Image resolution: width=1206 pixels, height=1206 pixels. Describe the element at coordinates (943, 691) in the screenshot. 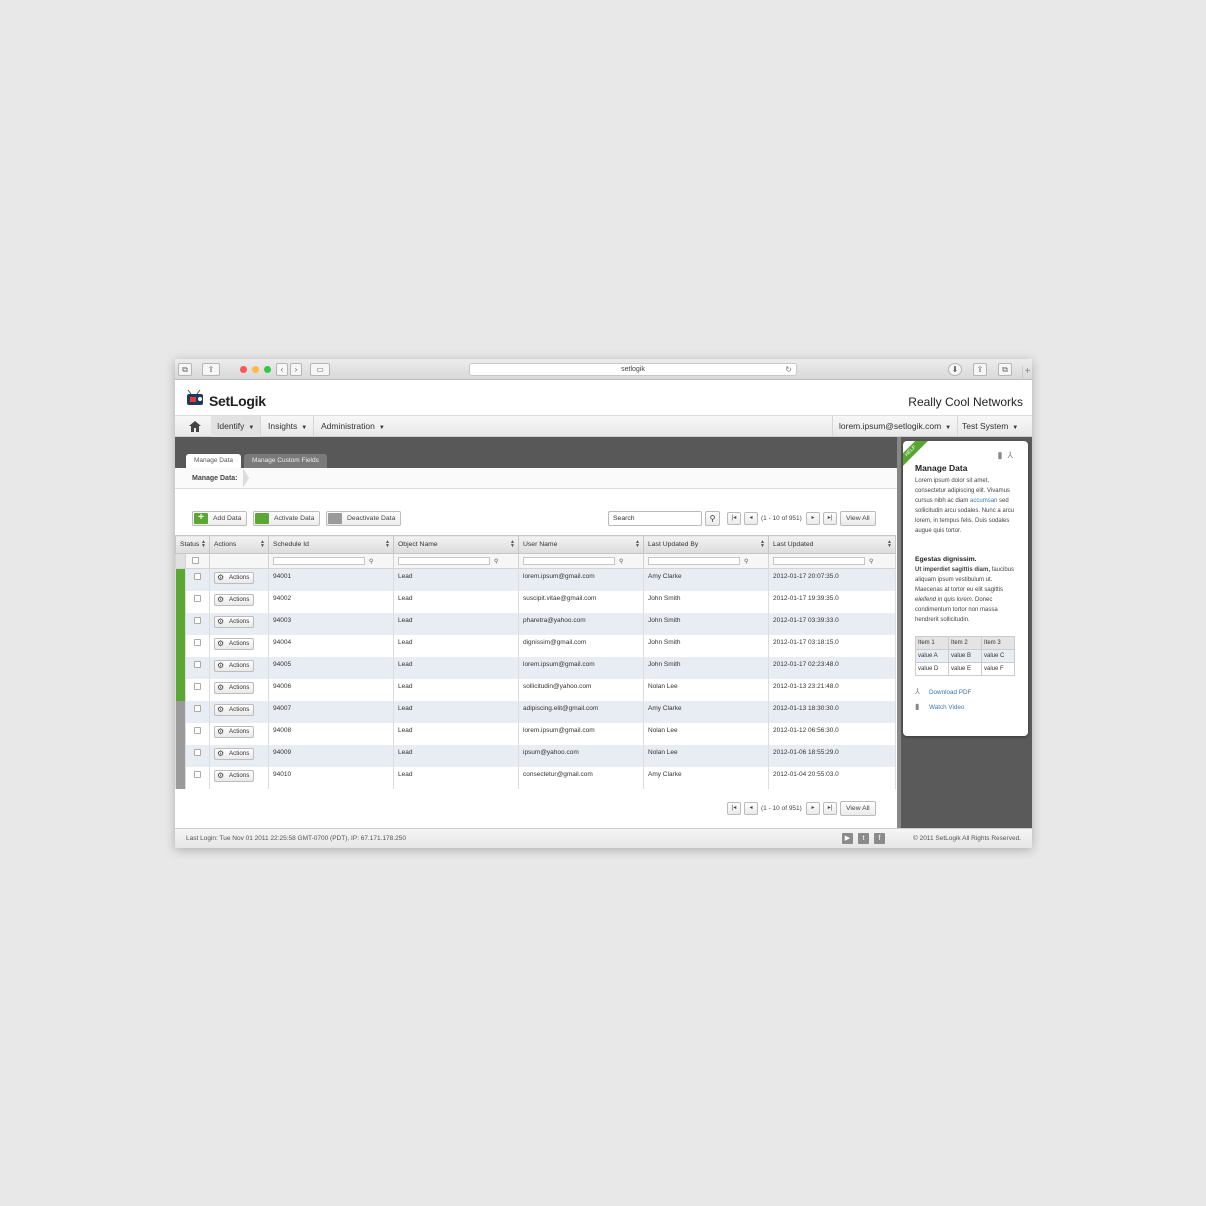

I see `download-pdf-link: ⅄ Download PDF` at that location.